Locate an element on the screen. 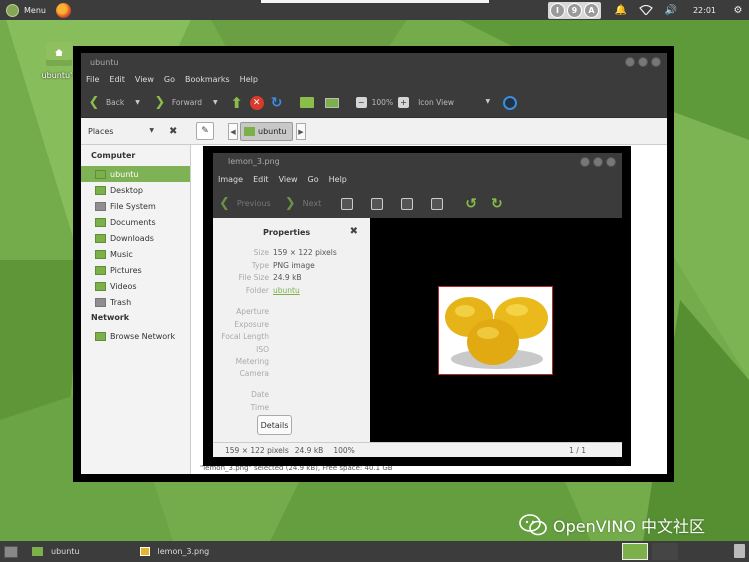 This screenshot has height=562, width=749. forward-dropdown-icon: ▼ is located at coordinates (215, 102).